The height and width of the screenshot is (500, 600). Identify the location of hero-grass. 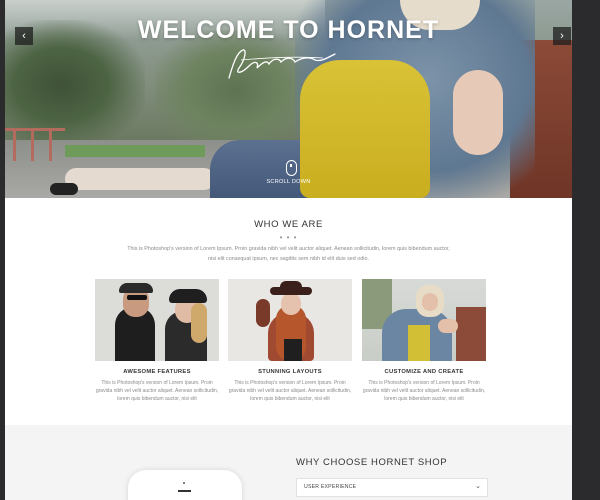
(135, 151).